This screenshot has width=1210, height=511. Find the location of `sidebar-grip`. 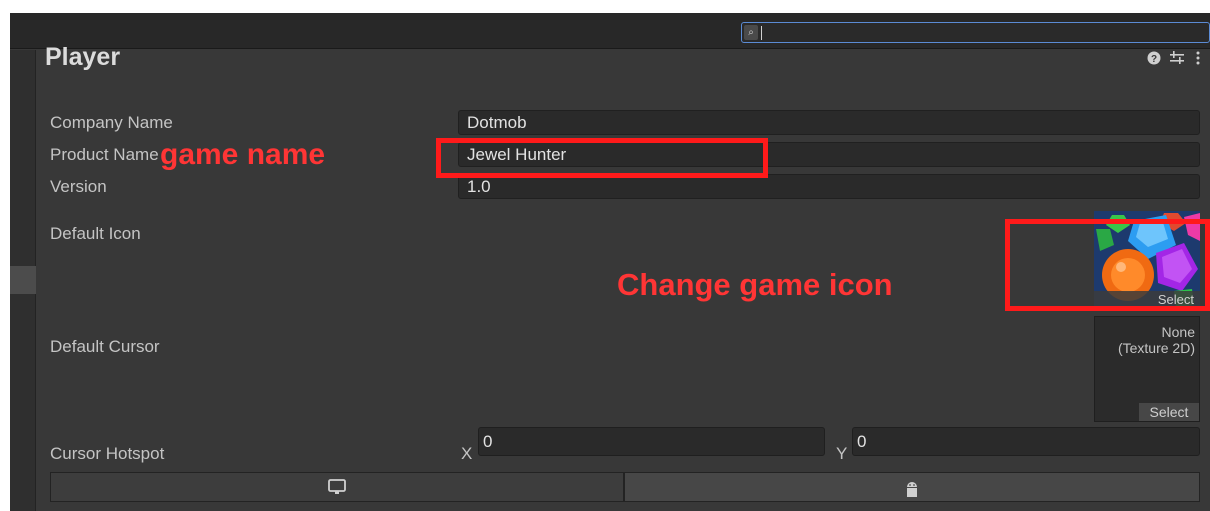

sidebar-grip is located at coordinates (23, 280).